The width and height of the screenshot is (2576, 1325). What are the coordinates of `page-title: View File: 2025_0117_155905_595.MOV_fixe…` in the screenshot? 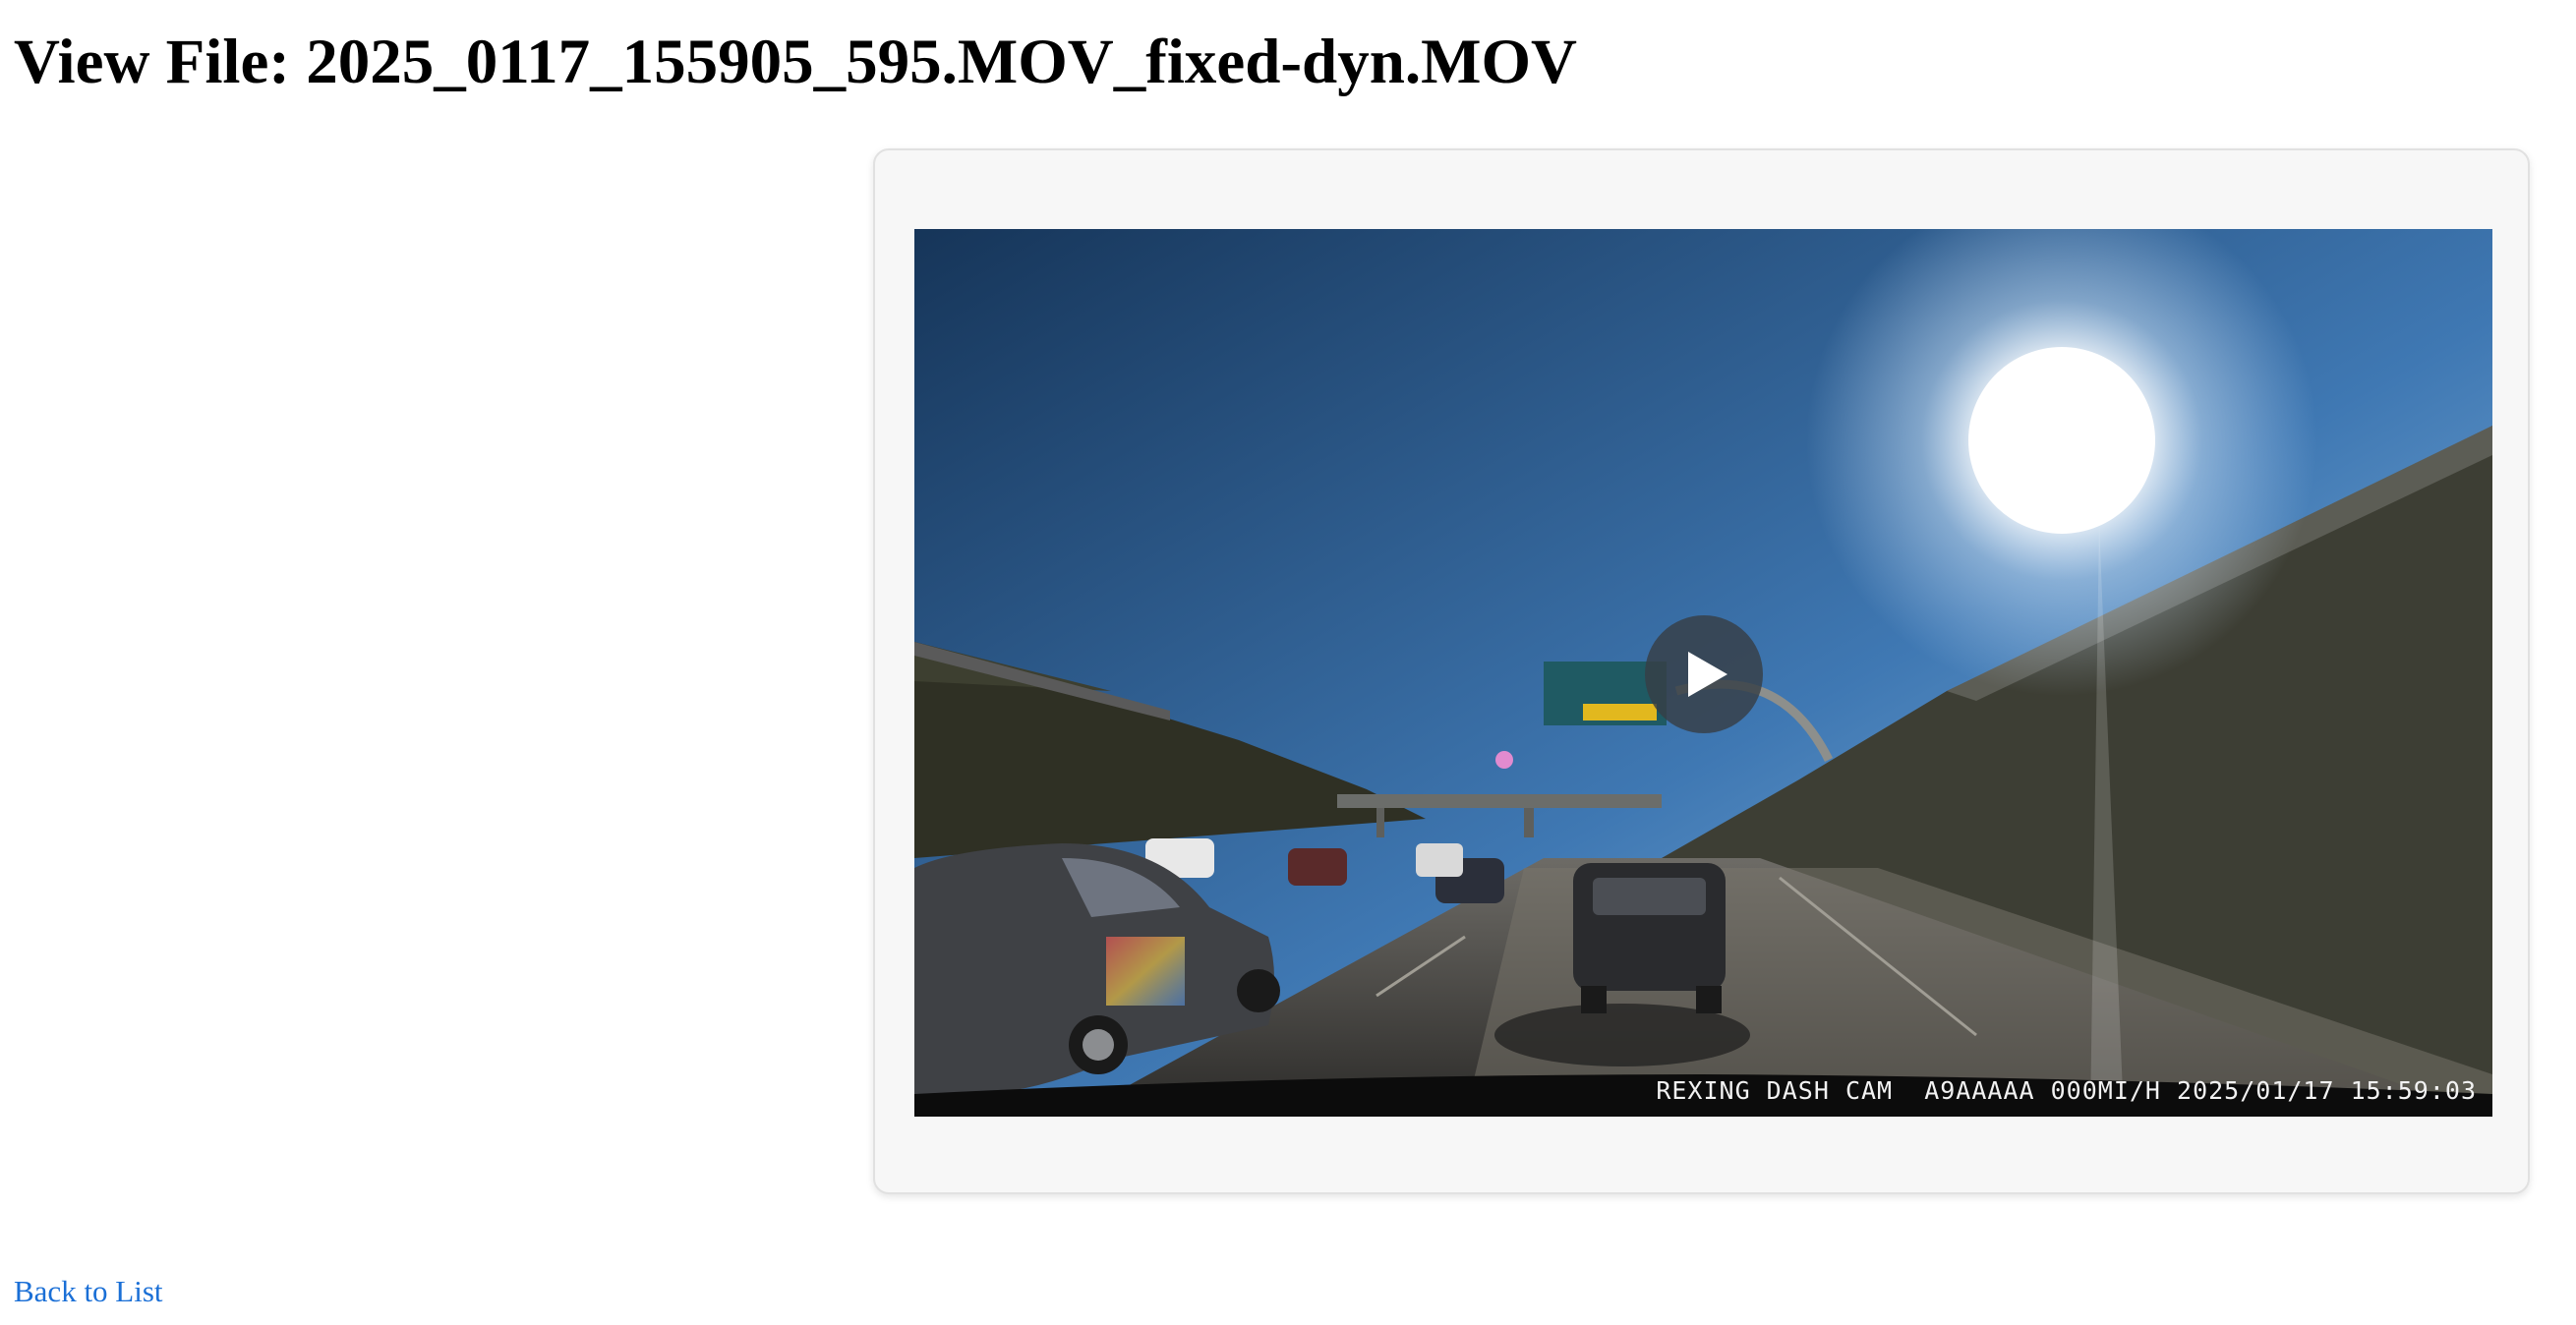 It's located at (795, 62).